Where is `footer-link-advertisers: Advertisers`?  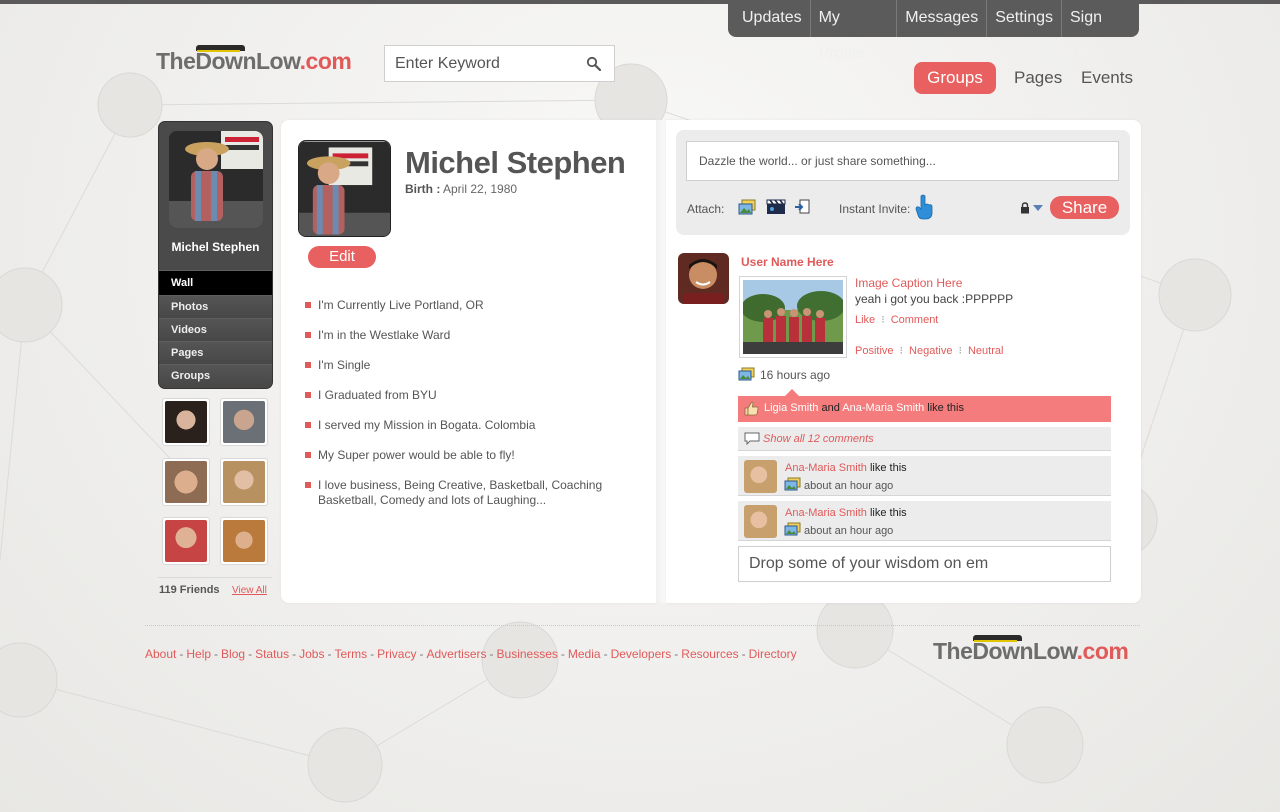
footer-link-advertisers: Advertisers is located at coordinates (456, 654).